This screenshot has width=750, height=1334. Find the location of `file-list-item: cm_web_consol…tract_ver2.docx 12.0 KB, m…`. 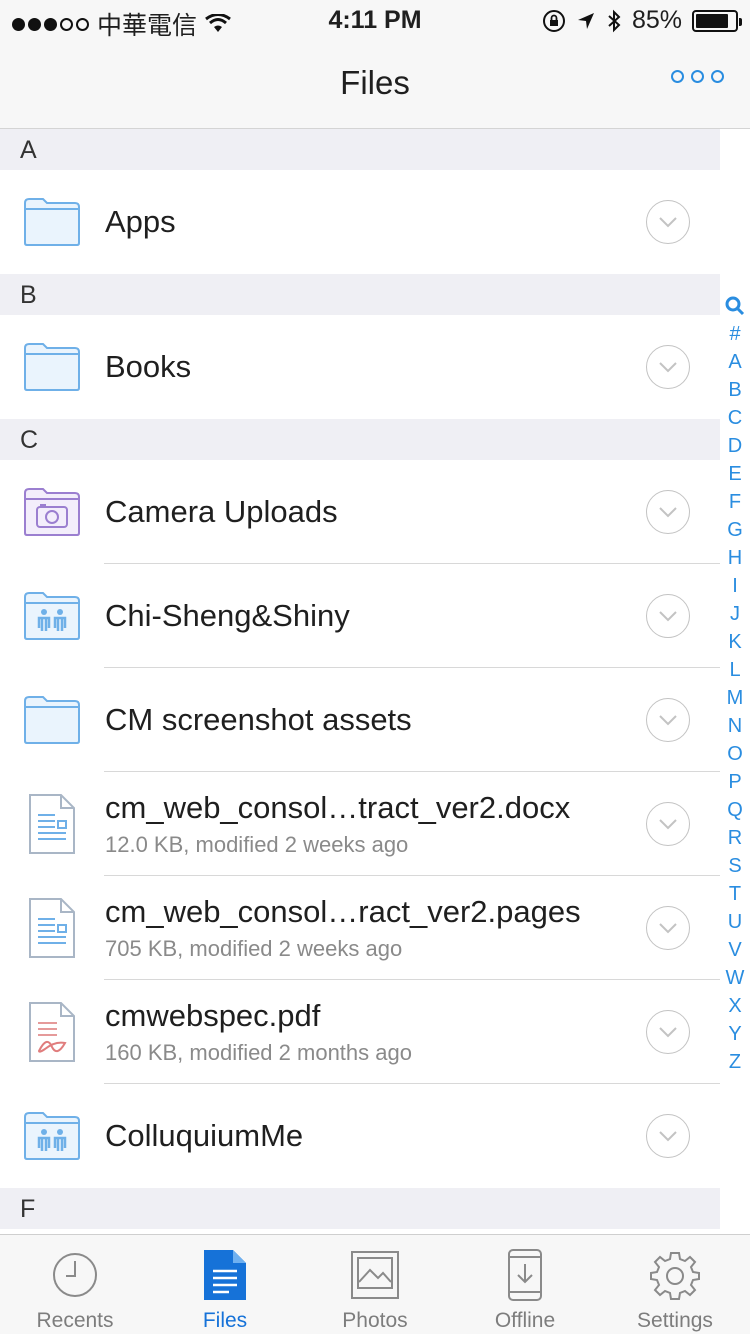

file-list-item: cm_web_consol…tract_ver2.docx 12.0 KB, m… is located at coordinates (360, 824).